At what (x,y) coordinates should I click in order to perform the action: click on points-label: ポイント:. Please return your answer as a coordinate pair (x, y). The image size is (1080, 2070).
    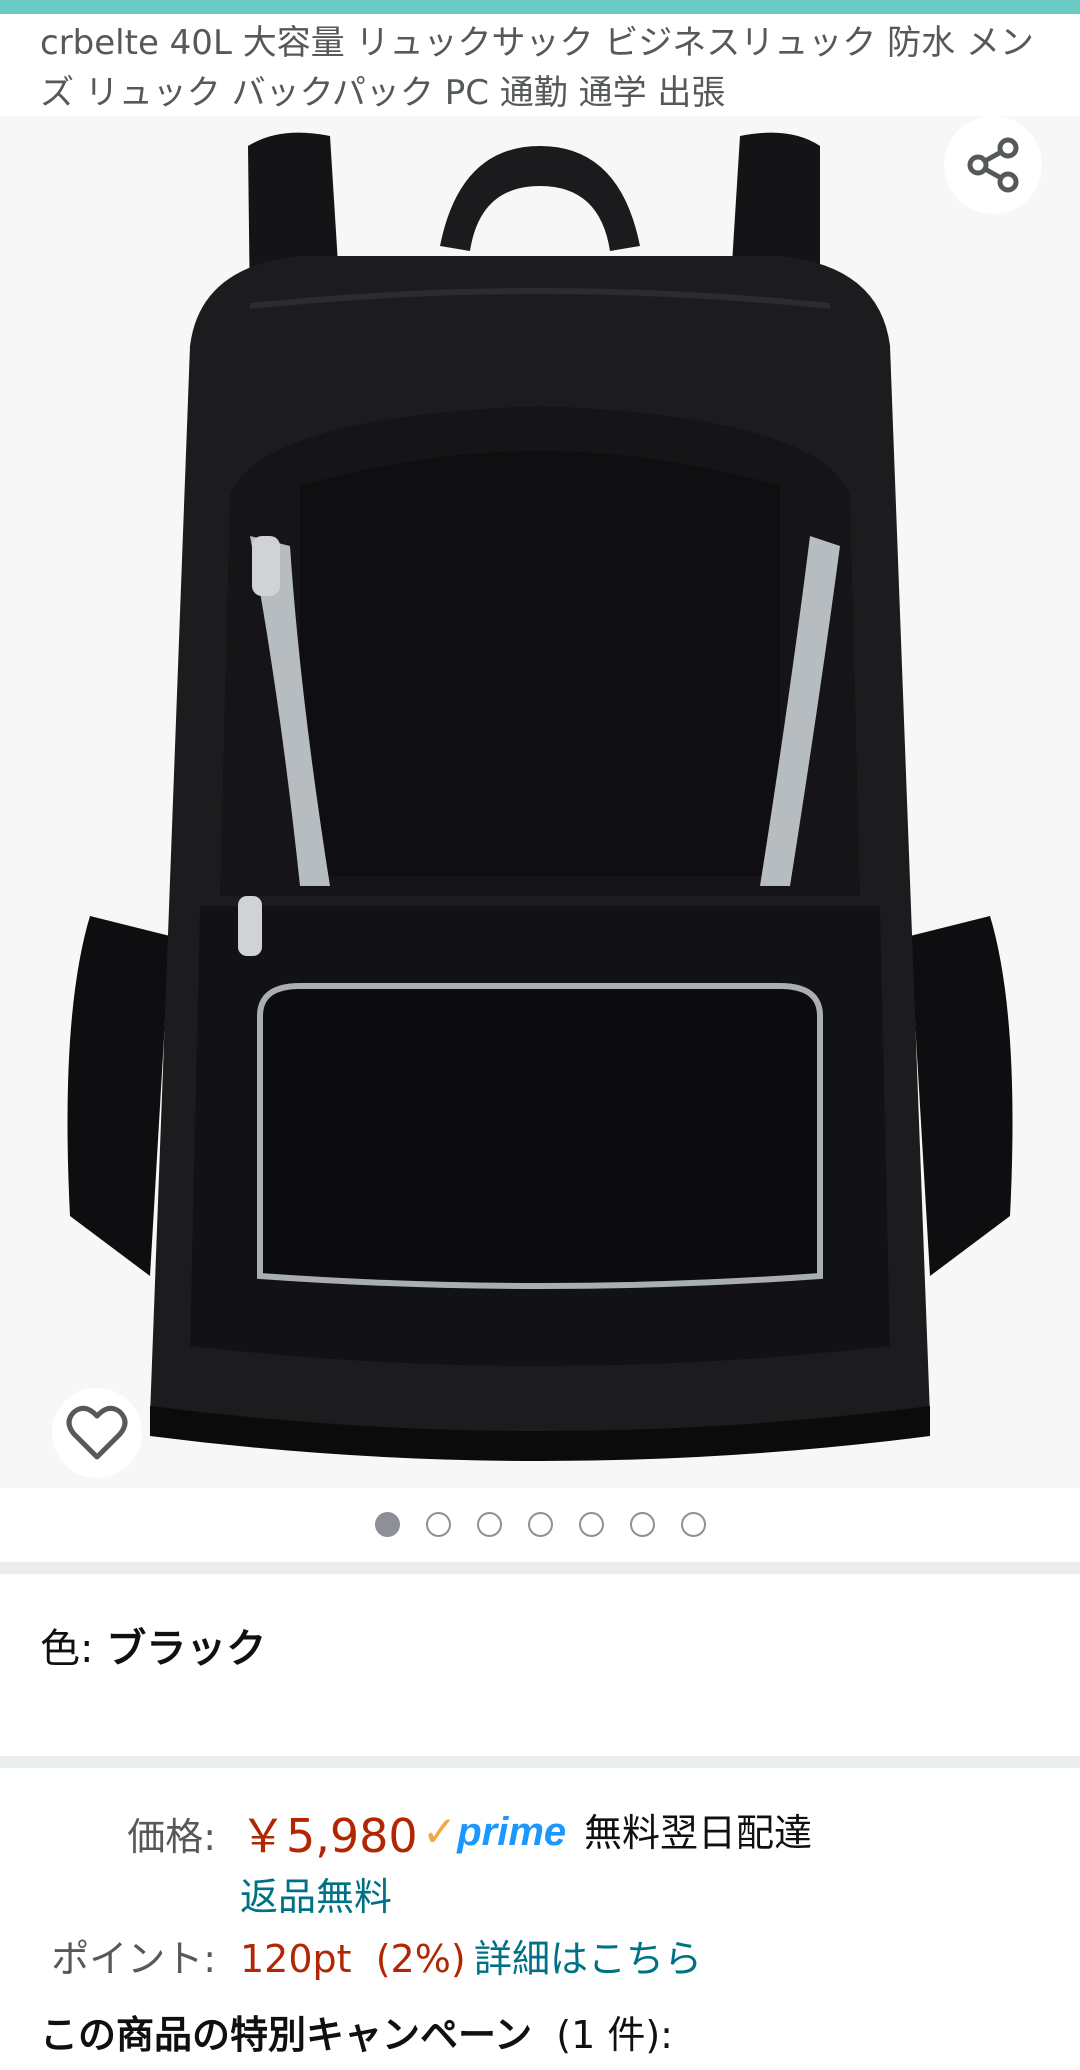
    Looking at the image, I should click on (133, 1959).